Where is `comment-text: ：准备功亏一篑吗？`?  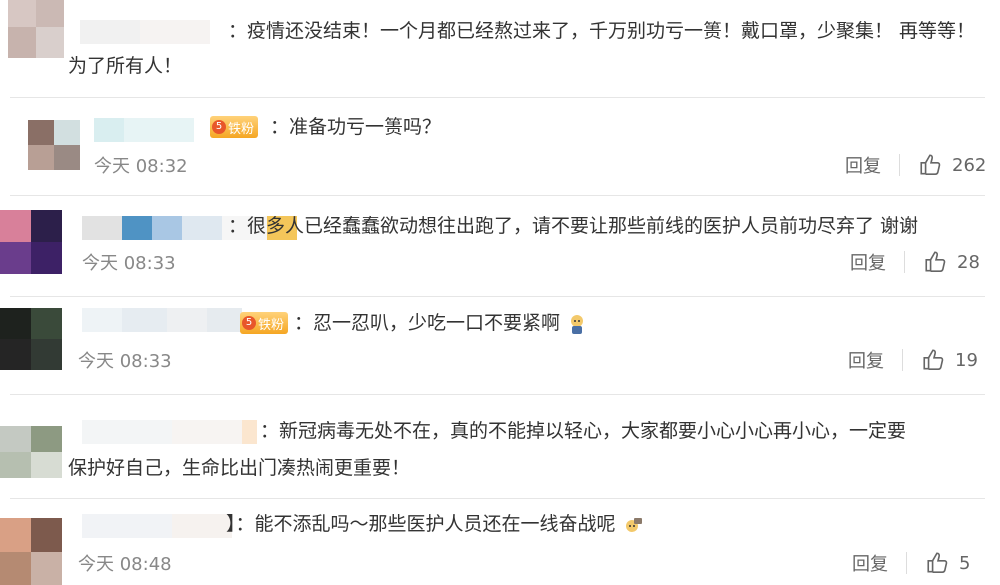
comment-text: ：准备功亏一篑吗？ is located at coordinates (356, 127).